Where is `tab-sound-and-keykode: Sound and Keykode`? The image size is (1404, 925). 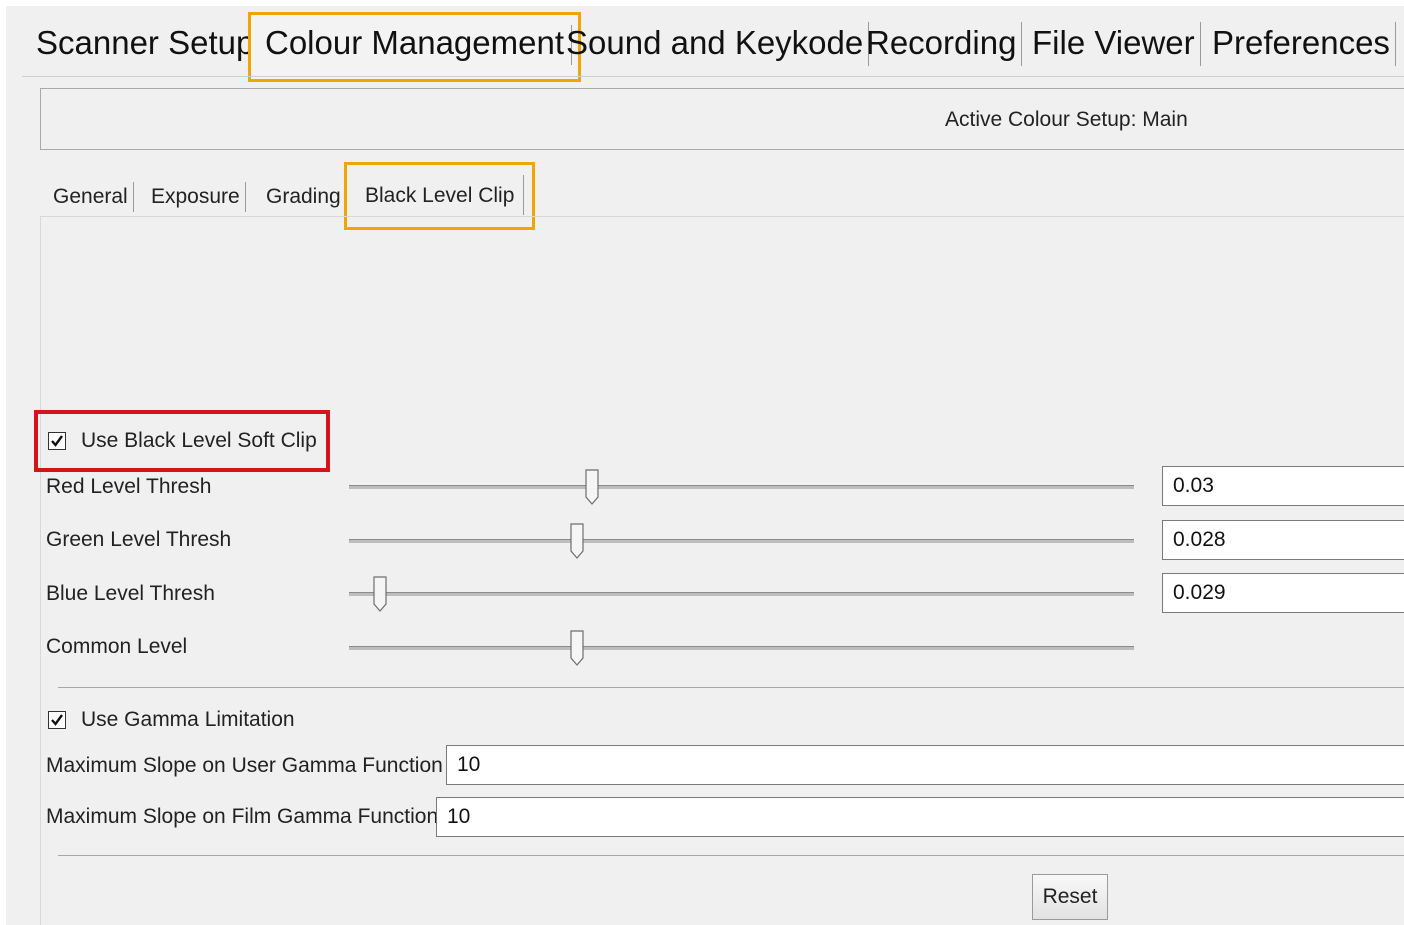
tab-sound-and-keykode: Sound and Keykode is located at coordinates (718, 43).